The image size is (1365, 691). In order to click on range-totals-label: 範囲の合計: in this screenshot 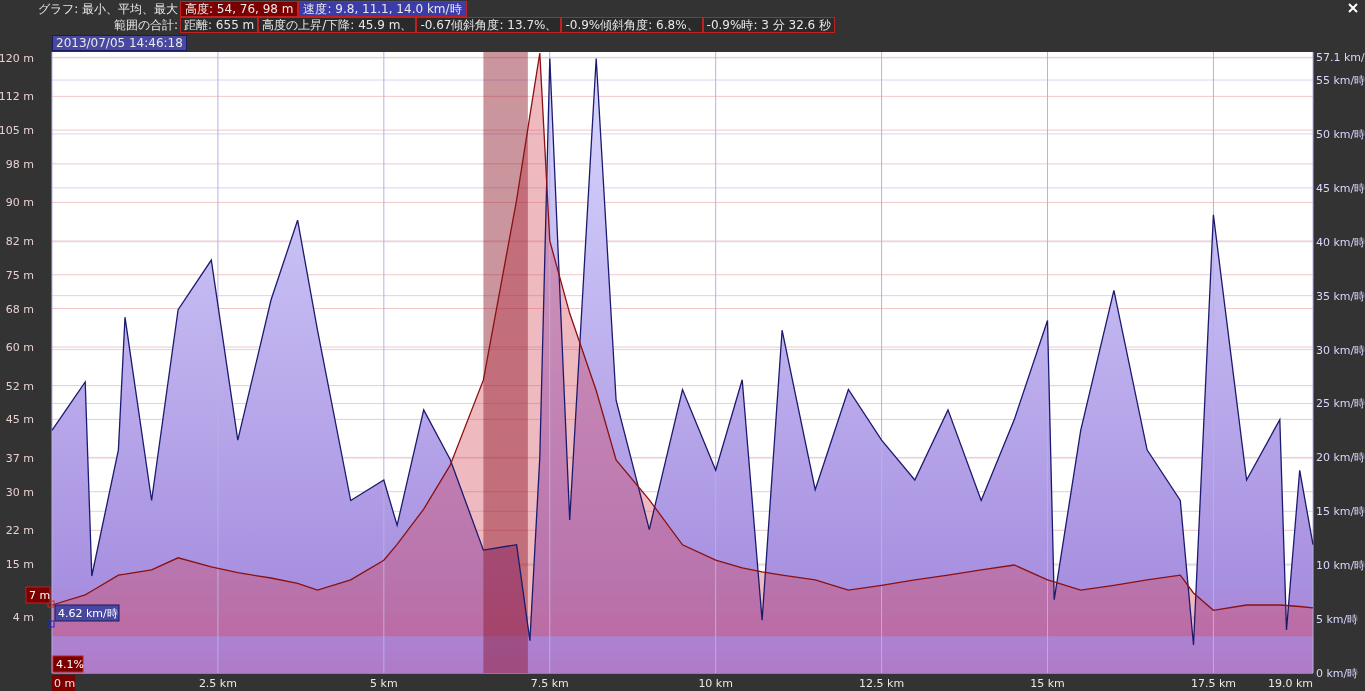, I will do `click(145, 25)`.